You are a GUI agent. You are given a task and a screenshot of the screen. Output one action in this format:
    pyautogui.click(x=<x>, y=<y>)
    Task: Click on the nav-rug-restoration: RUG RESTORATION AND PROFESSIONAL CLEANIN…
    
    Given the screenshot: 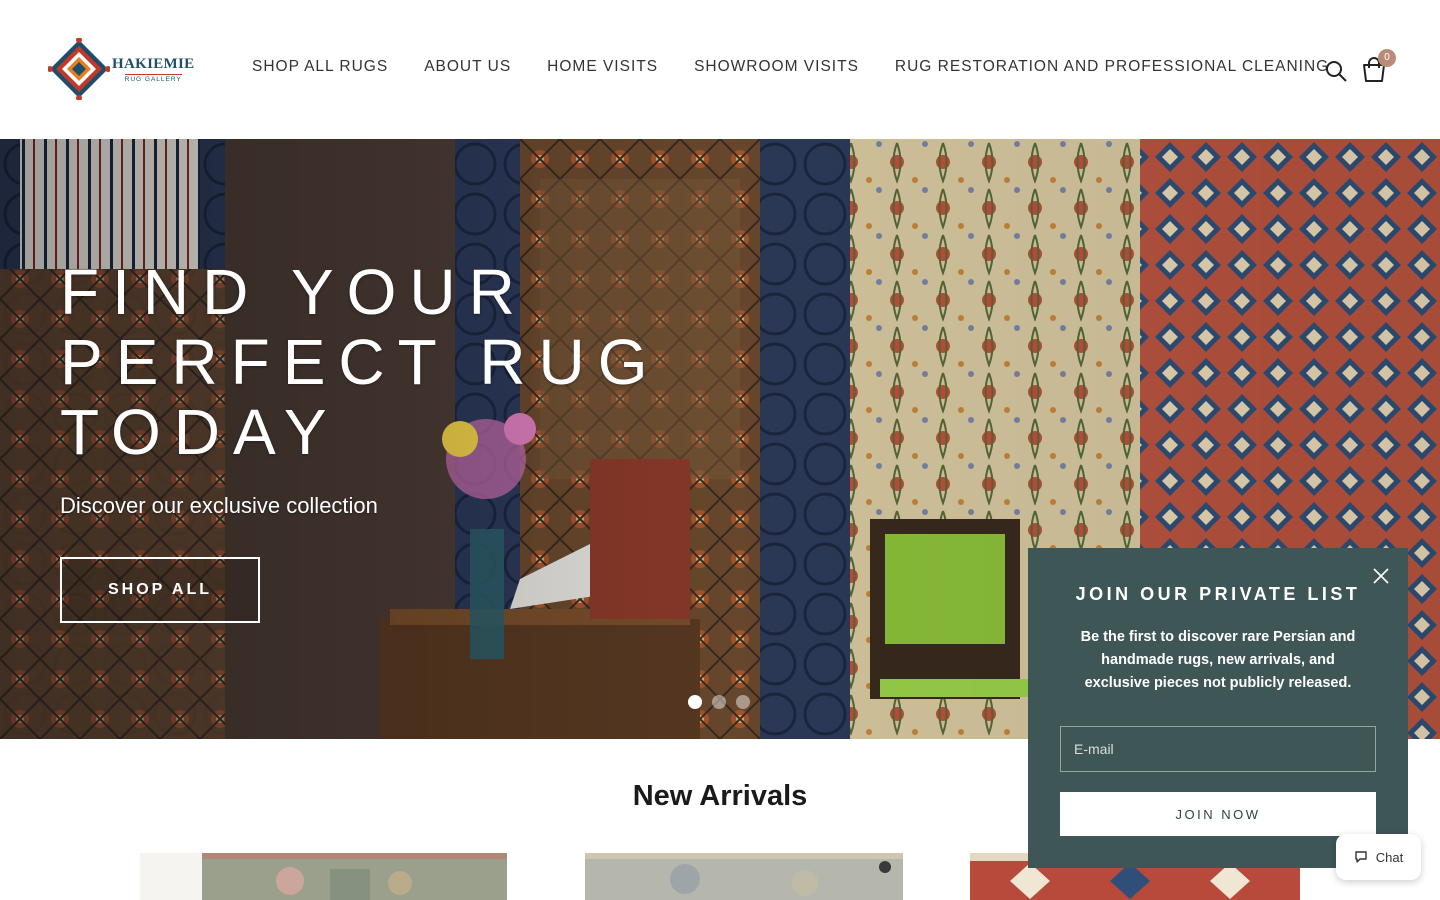 What is the action you would take?
    pyautogui.click(x=1112, y=67)
    